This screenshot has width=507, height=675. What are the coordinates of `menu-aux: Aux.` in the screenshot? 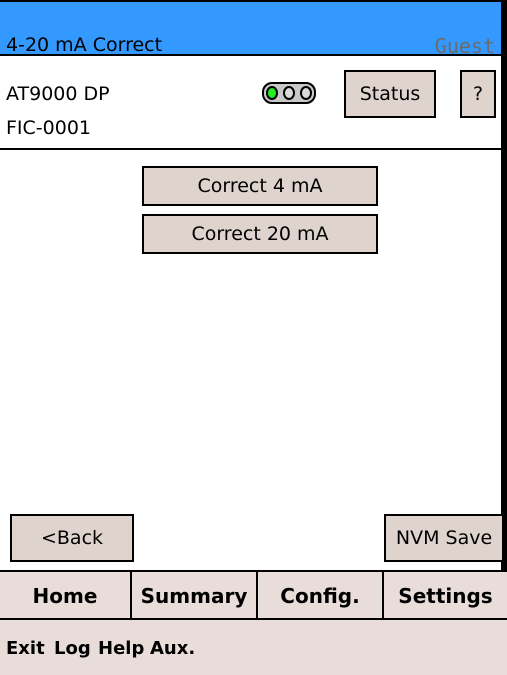 It's located at (172, 648).